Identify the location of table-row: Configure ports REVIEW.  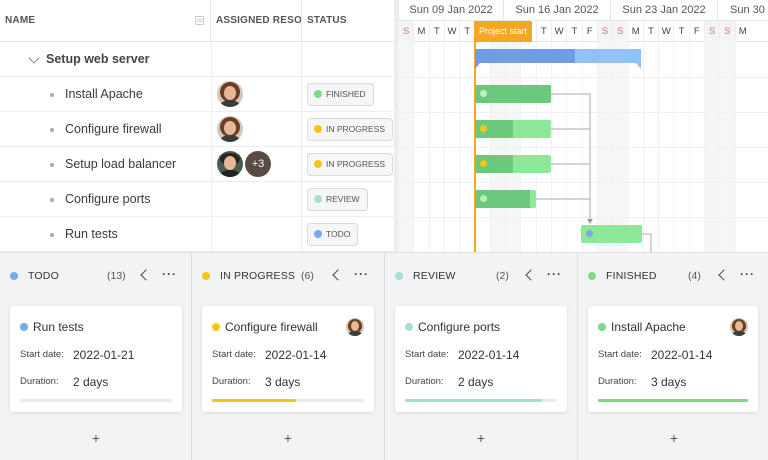
(197, 199).